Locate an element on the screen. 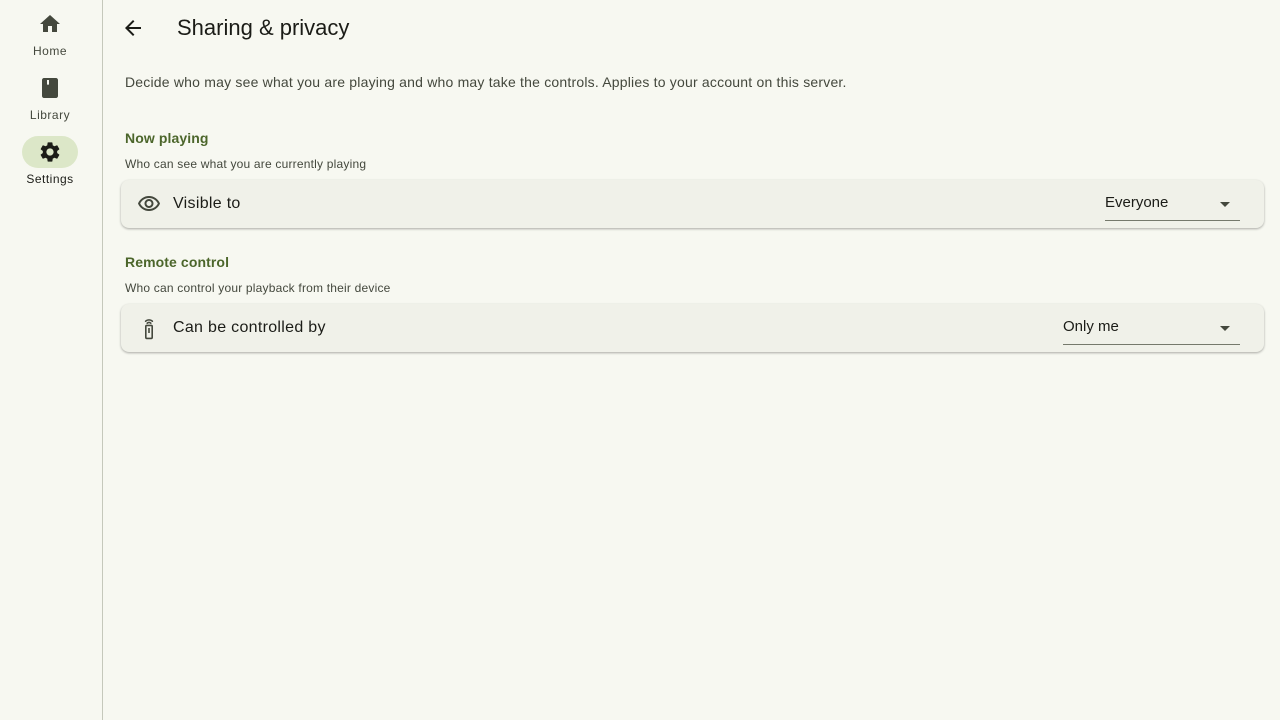 This screenshot has height=720, width=1280. nav-indicator-library is located at coordinates (50, 88).